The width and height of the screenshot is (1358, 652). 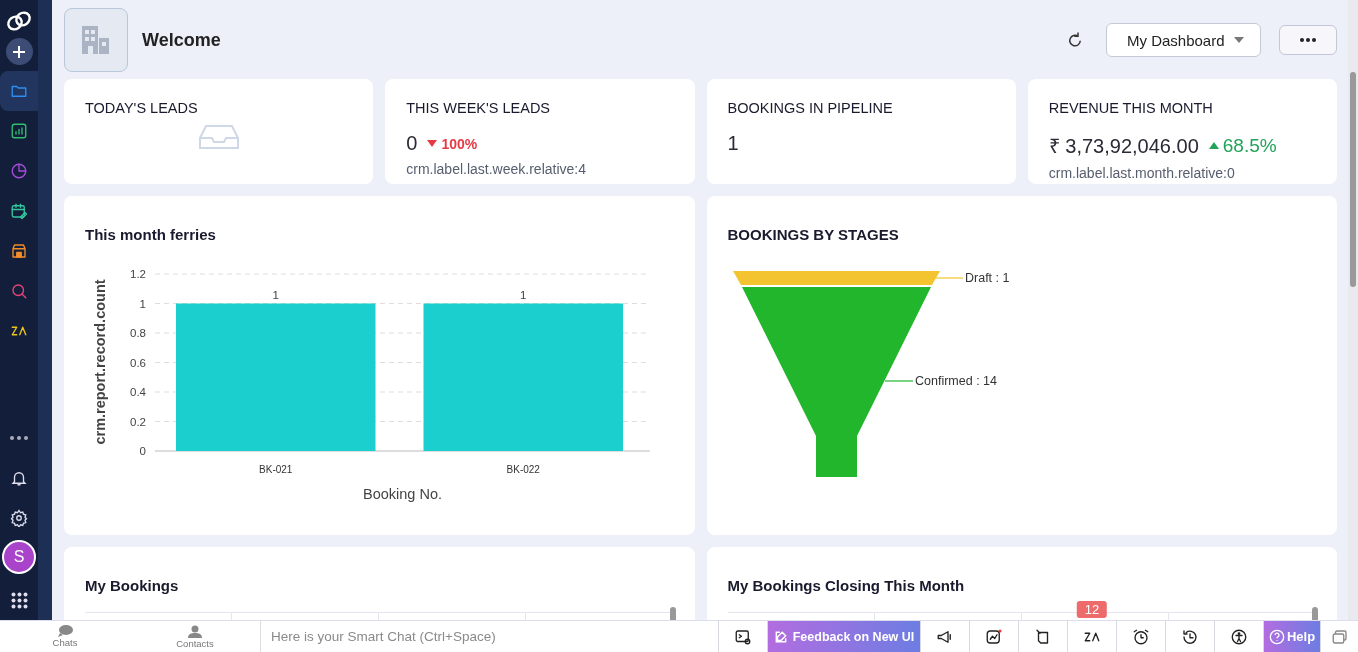 What do you see at coordinates (479, 108) in the screenshot?
I see `kpi-title: THIS WEEK'S LEADS` at bounding box center [479, 108].